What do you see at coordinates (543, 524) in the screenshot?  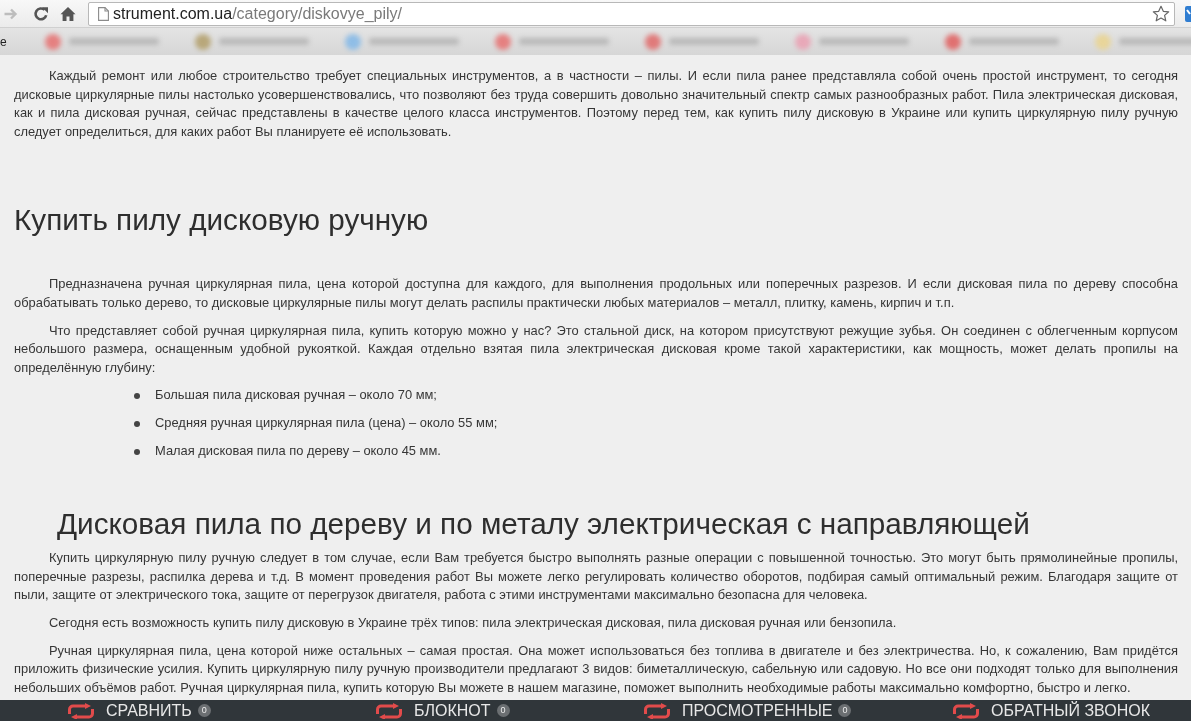 I see `section-heading: Дисковая пила по дереву и по металу электрическая с направляющей` at bounding box center [543, 524].